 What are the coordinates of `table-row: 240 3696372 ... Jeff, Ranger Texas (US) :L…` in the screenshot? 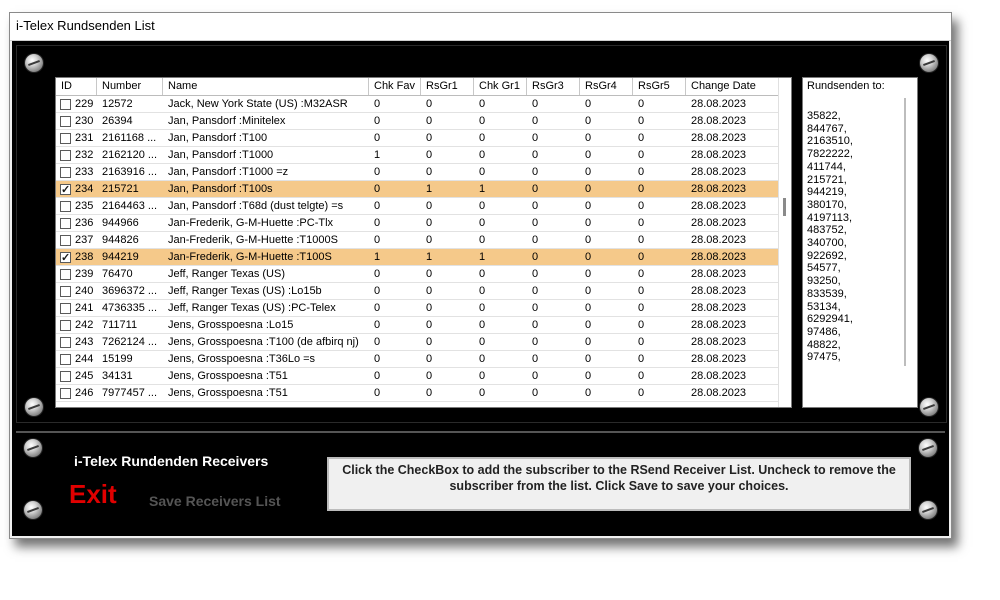 It's located at (417, 291).